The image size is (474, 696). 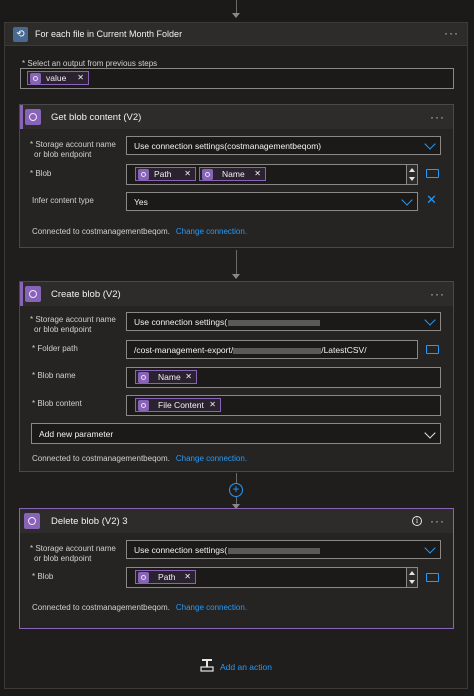 I want to click on create-blob-title: Create blob (V2), so click(x=86, y=294).